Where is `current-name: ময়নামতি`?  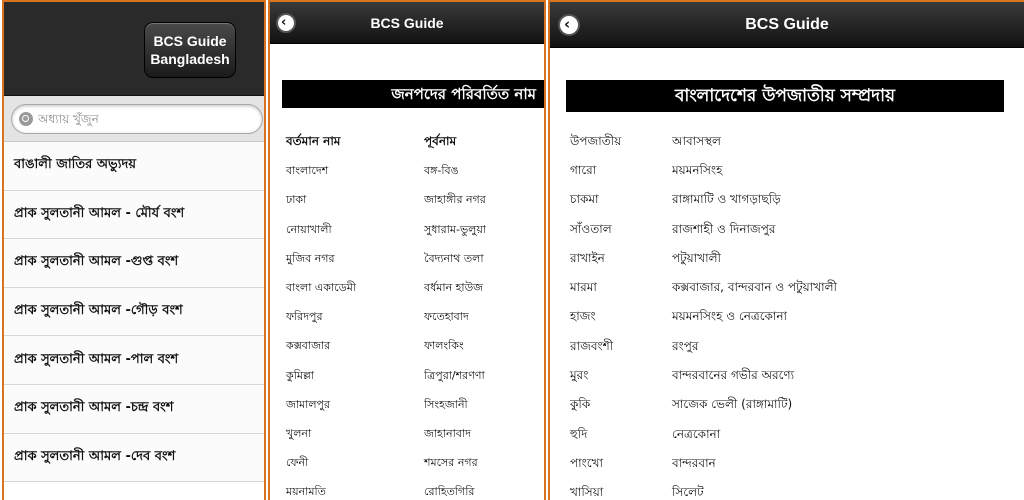
current-name: ময়নামতি is located at coordinates (306, 492).